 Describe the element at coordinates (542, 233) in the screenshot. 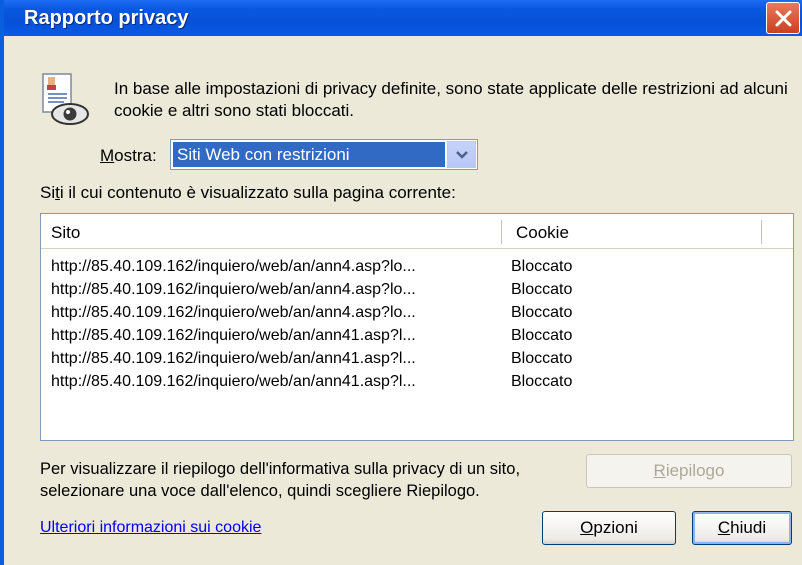

I see `column-header-cookie: Cookie` at that location.